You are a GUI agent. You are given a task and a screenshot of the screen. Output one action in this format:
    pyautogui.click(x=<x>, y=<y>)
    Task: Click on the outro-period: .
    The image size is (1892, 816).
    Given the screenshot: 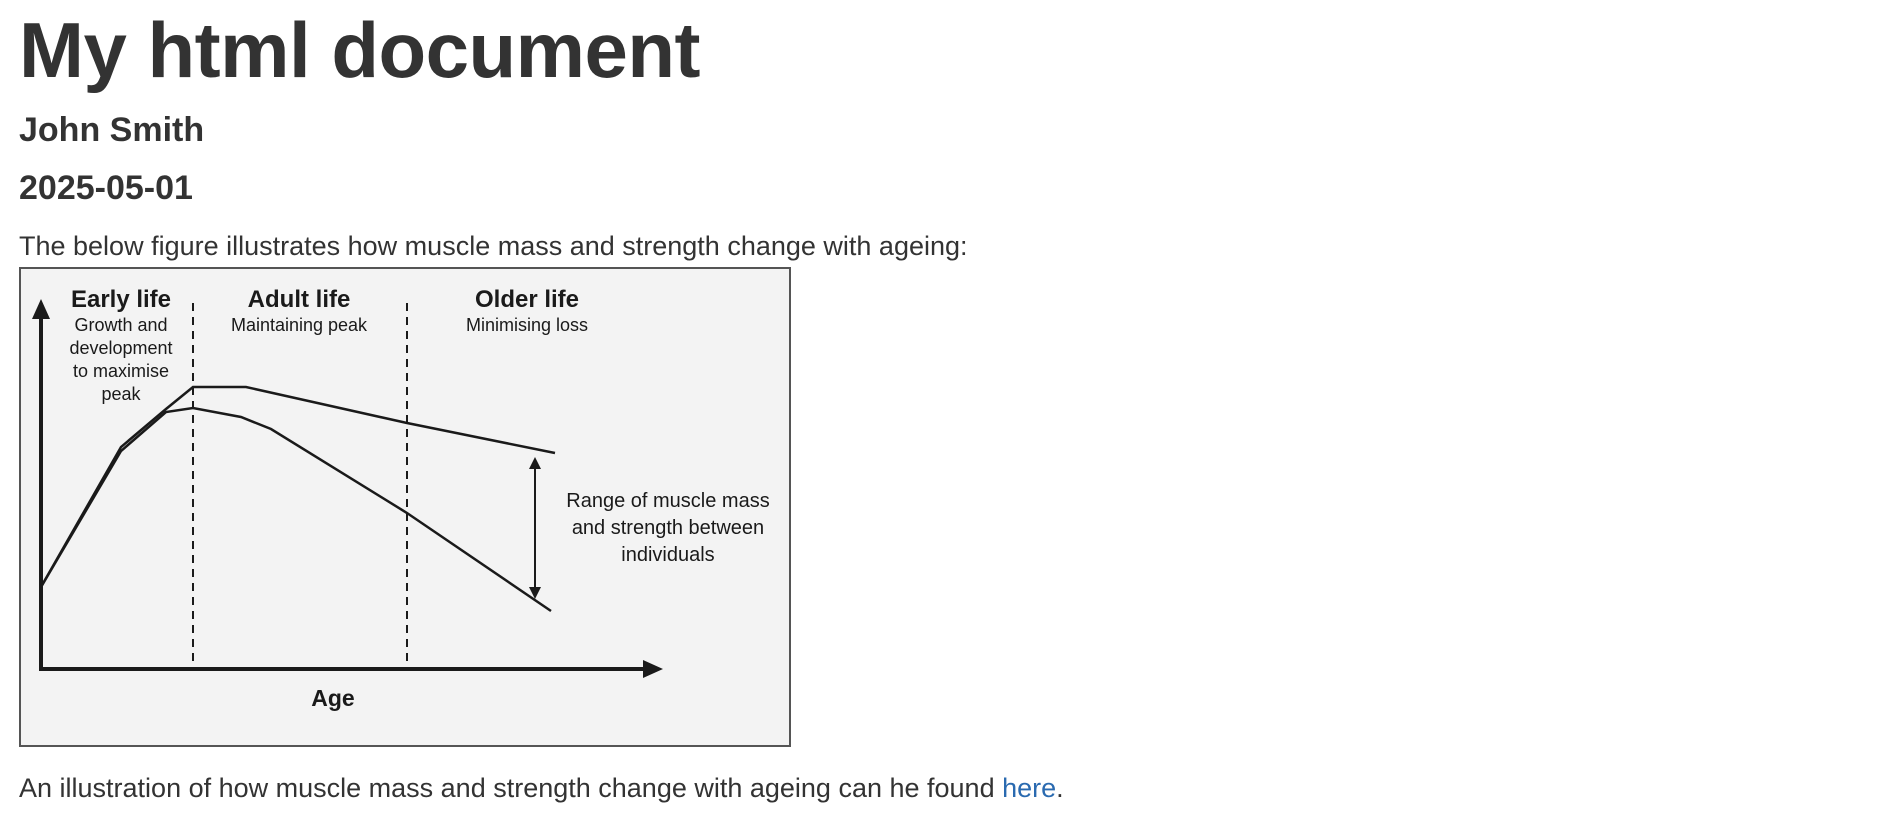 What is the action you would take?
    pyautogui.click(x=1060, y=788)
    